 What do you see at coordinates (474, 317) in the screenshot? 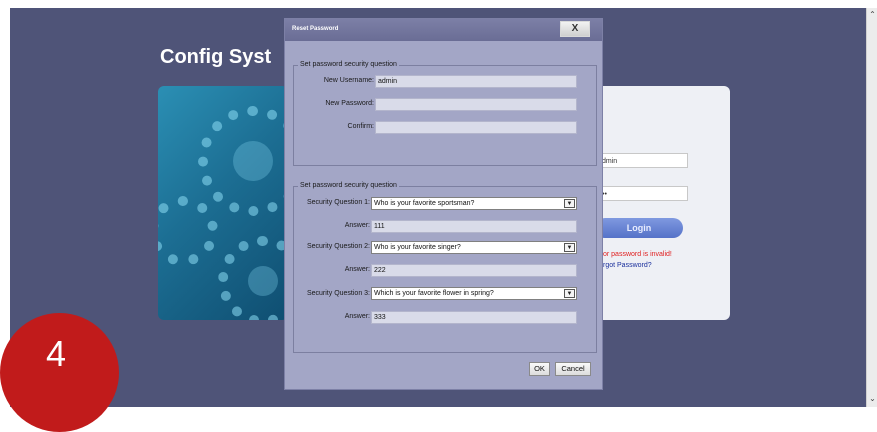
I see `answer-3-input: 333` at bounding box center [474, 317].